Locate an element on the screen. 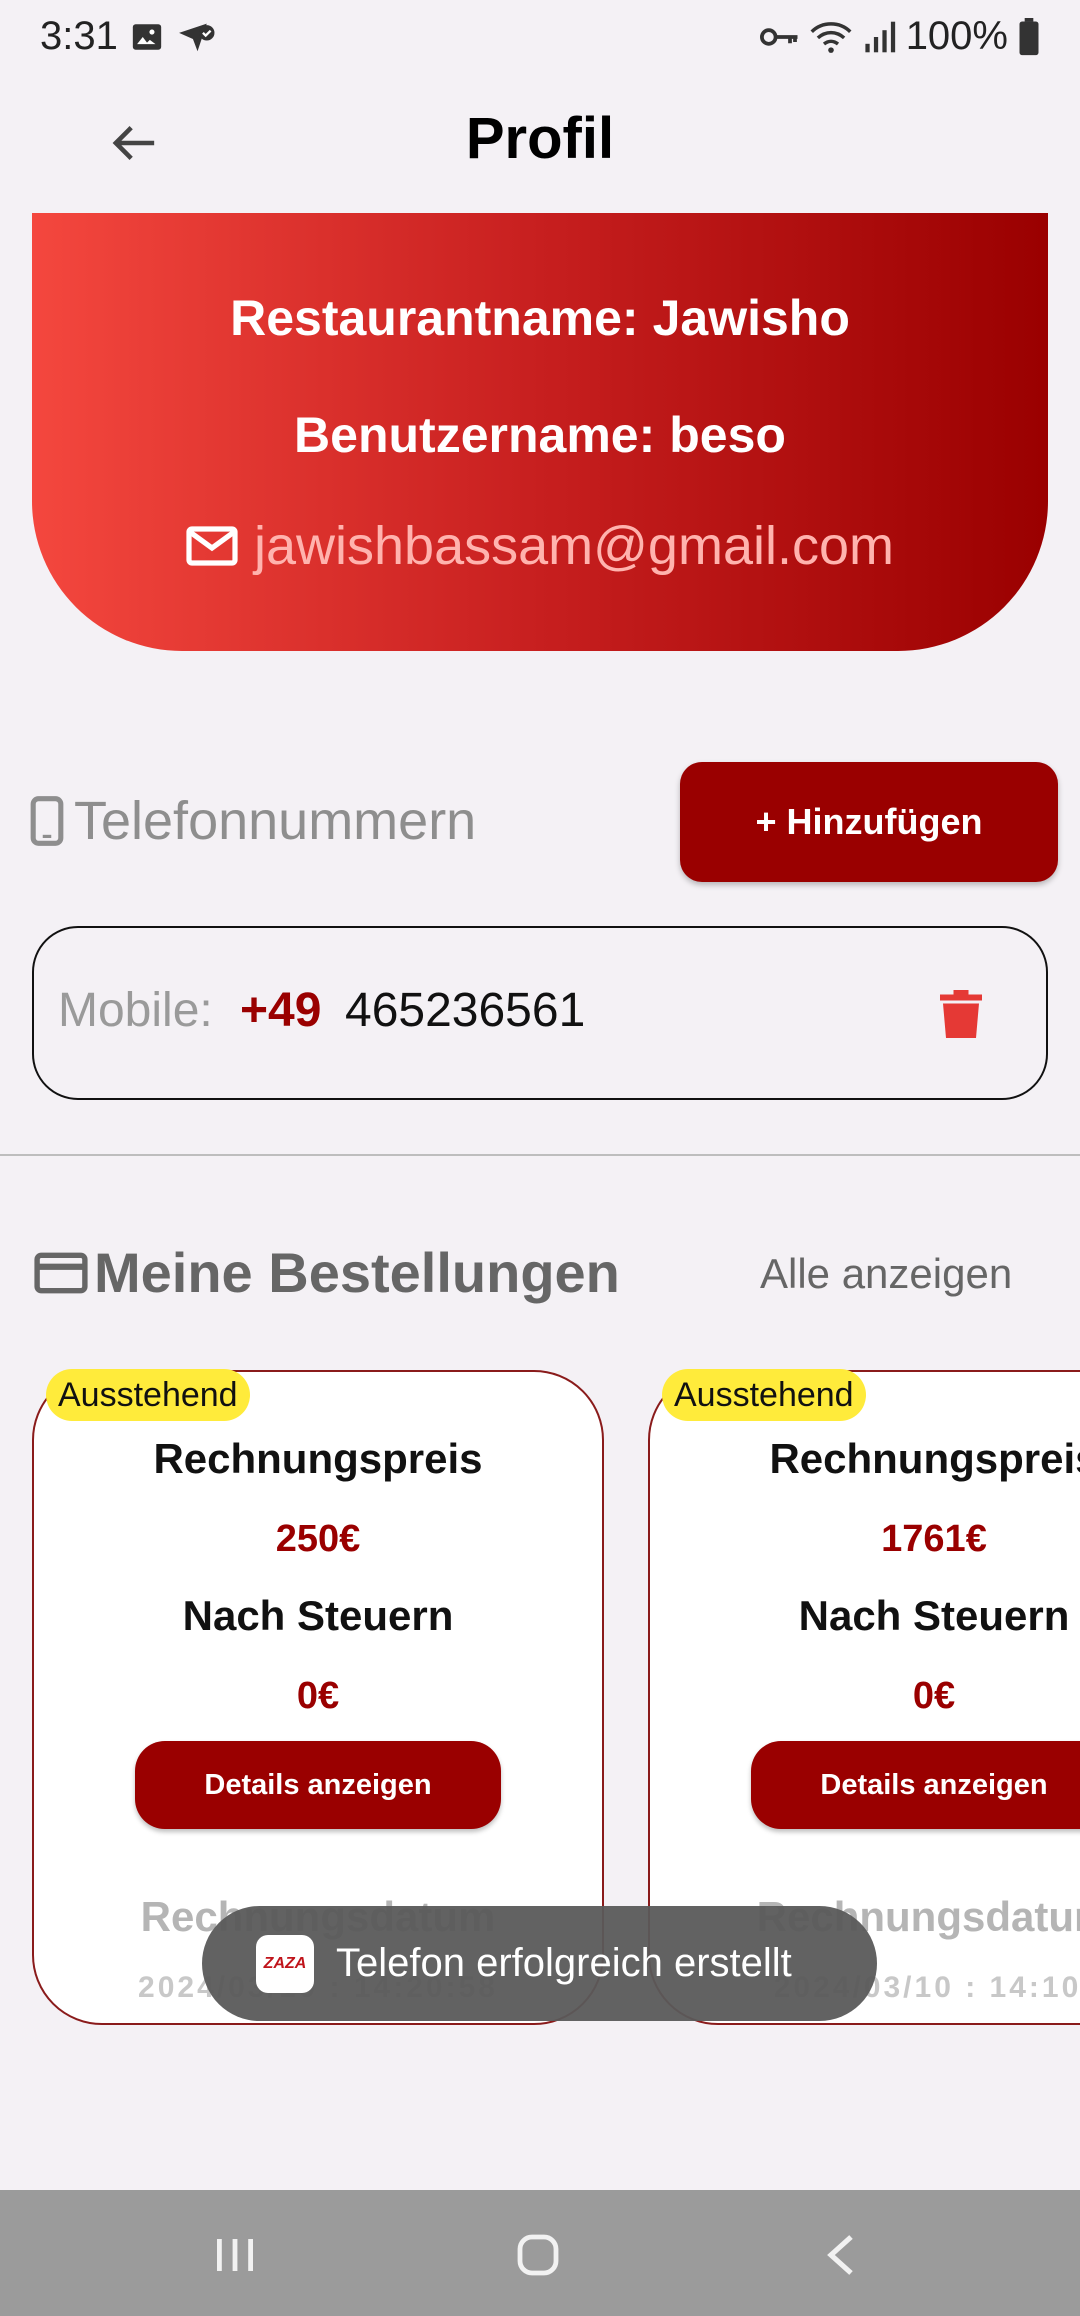  wifi-icon is located at coordinates (831, 37).